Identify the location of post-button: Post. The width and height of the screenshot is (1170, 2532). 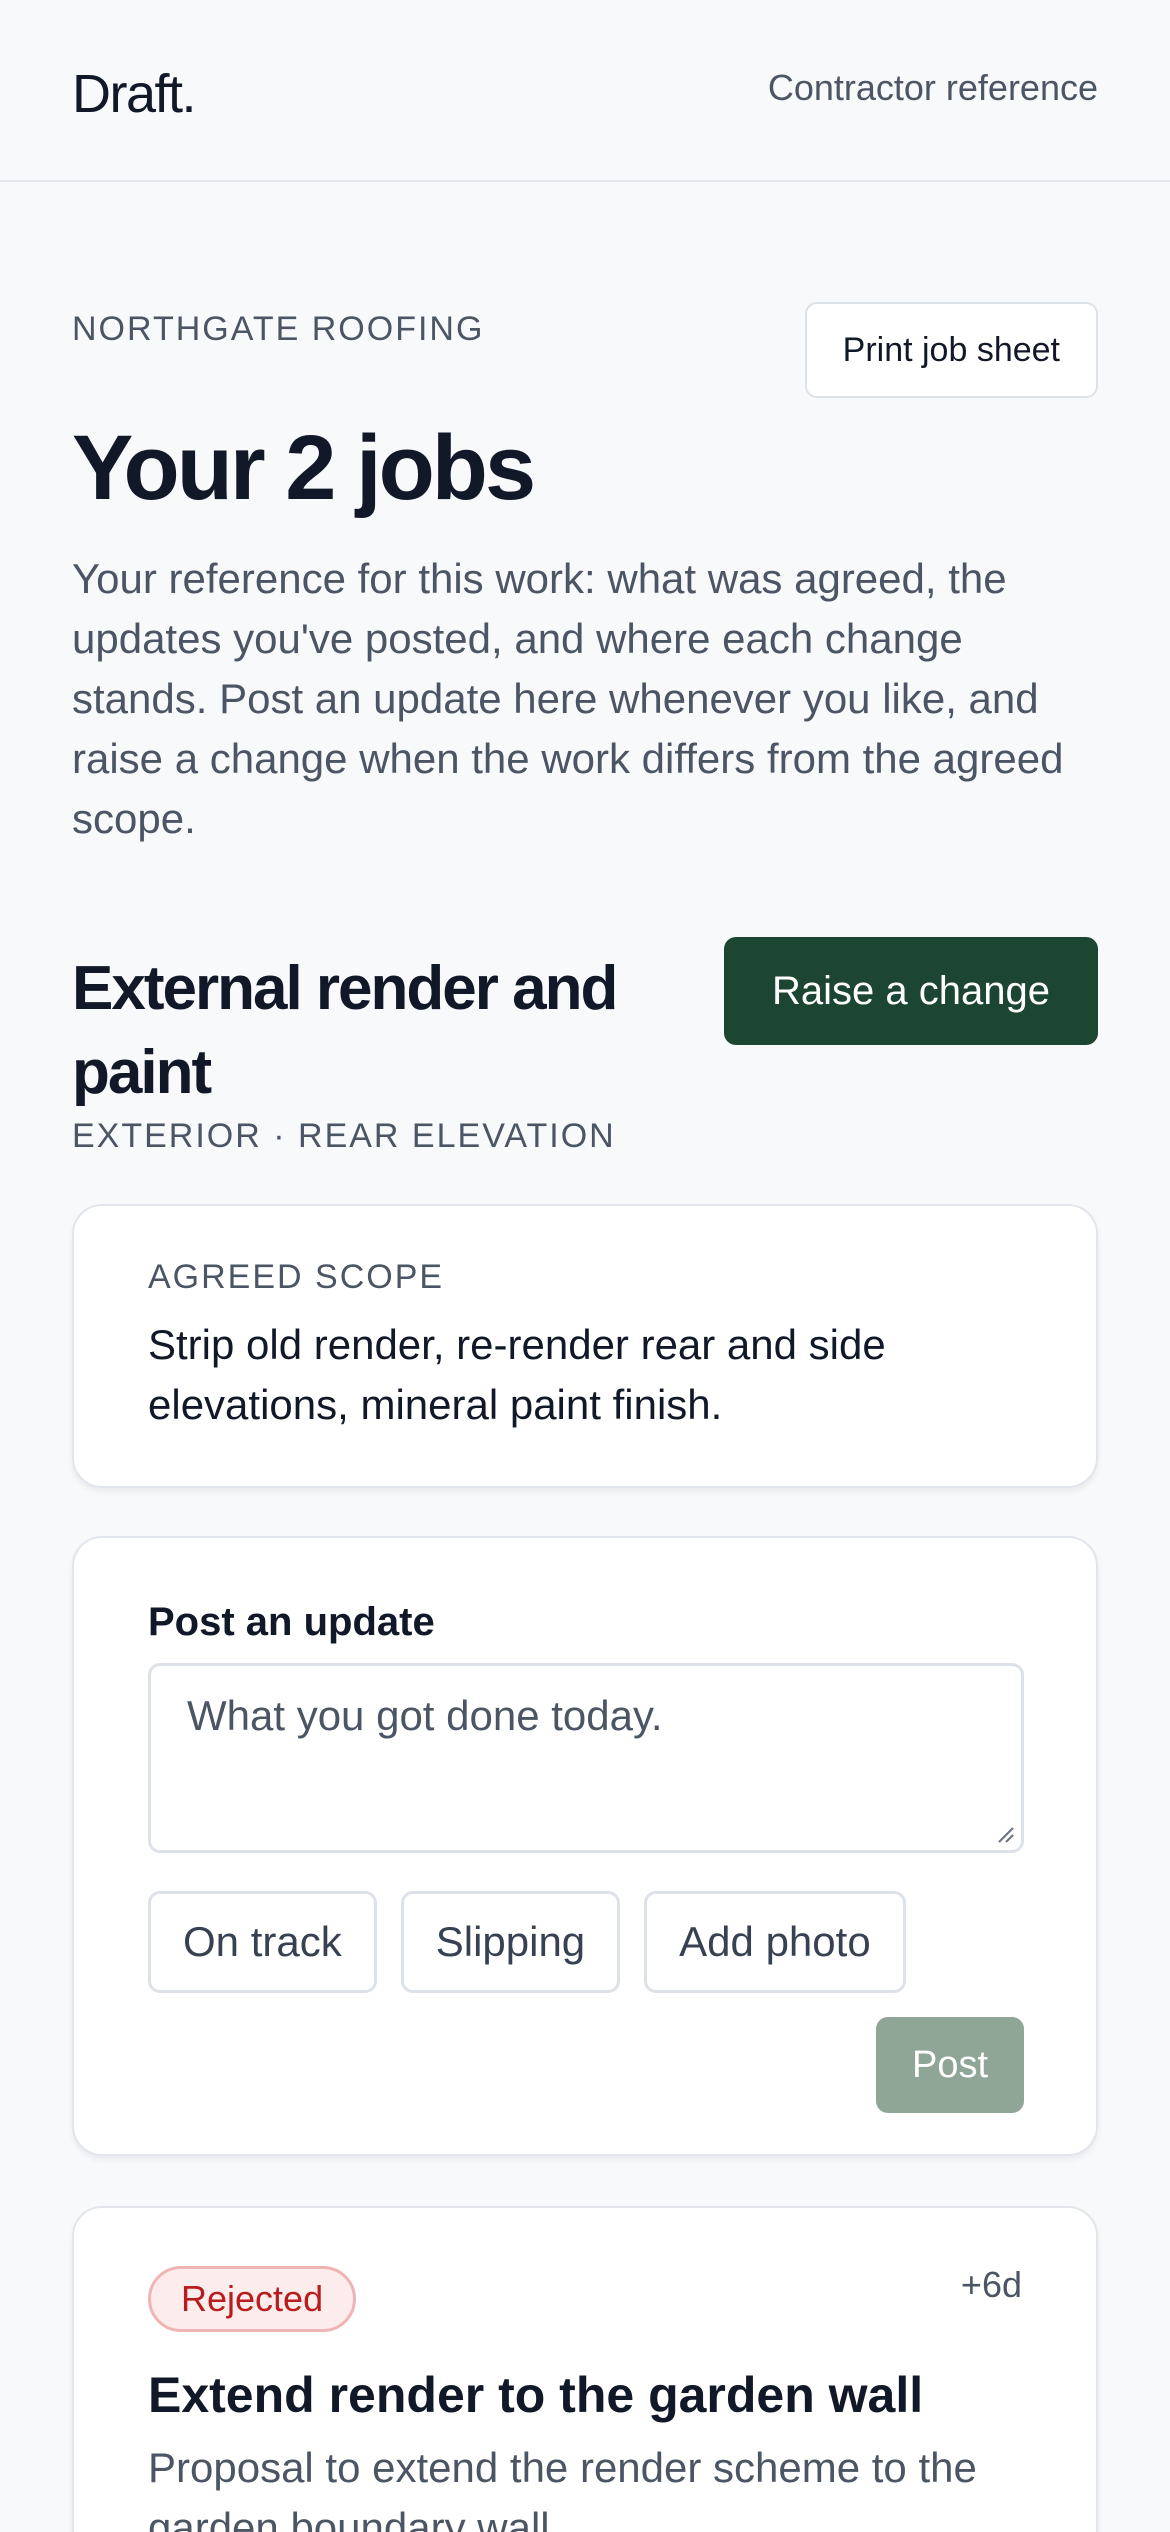
(950, 2065).